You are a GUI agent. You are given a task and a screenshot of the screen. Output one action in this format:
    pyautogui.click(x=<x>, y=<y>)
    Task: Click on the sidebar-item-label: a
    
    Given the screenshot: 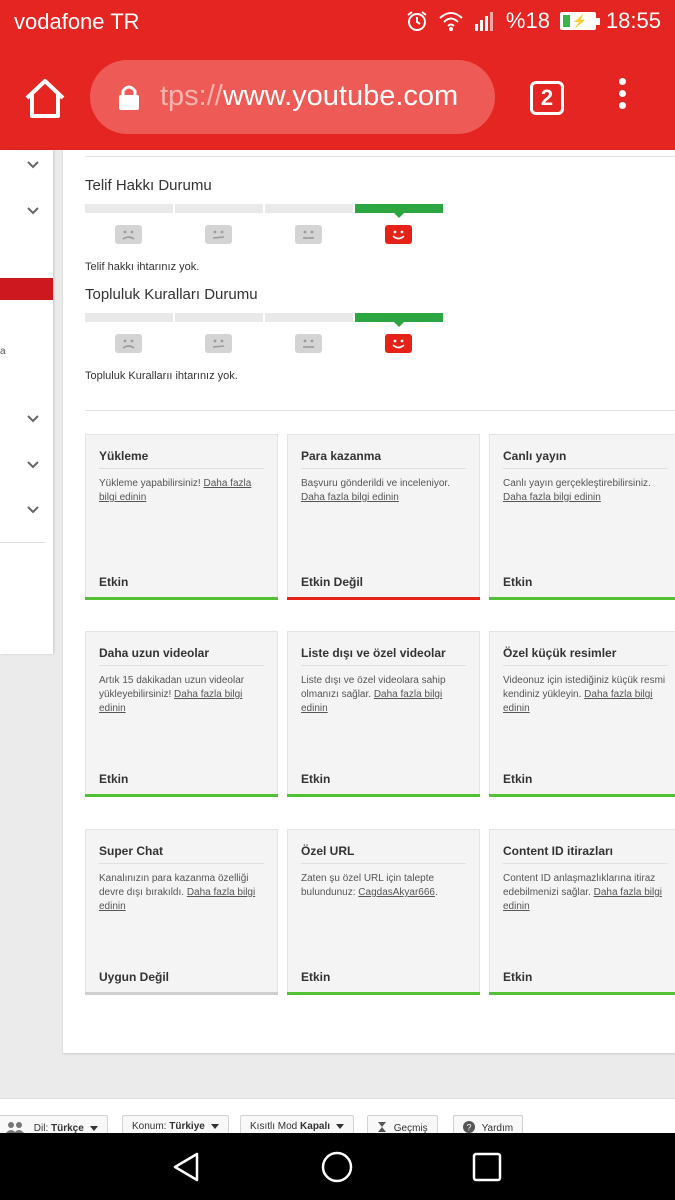 What is the action you would take?
    pyautogui.click(x=3, y=351)
    